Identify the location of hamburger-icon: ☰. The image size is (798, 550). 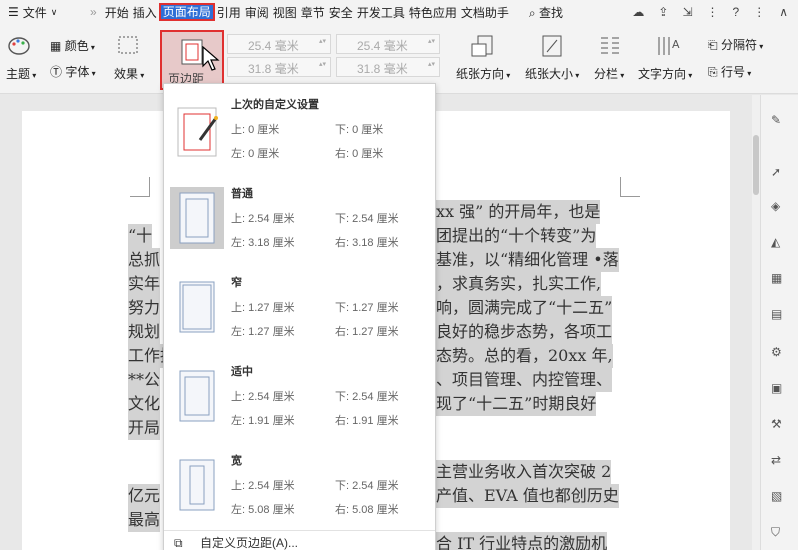
(13, 12).